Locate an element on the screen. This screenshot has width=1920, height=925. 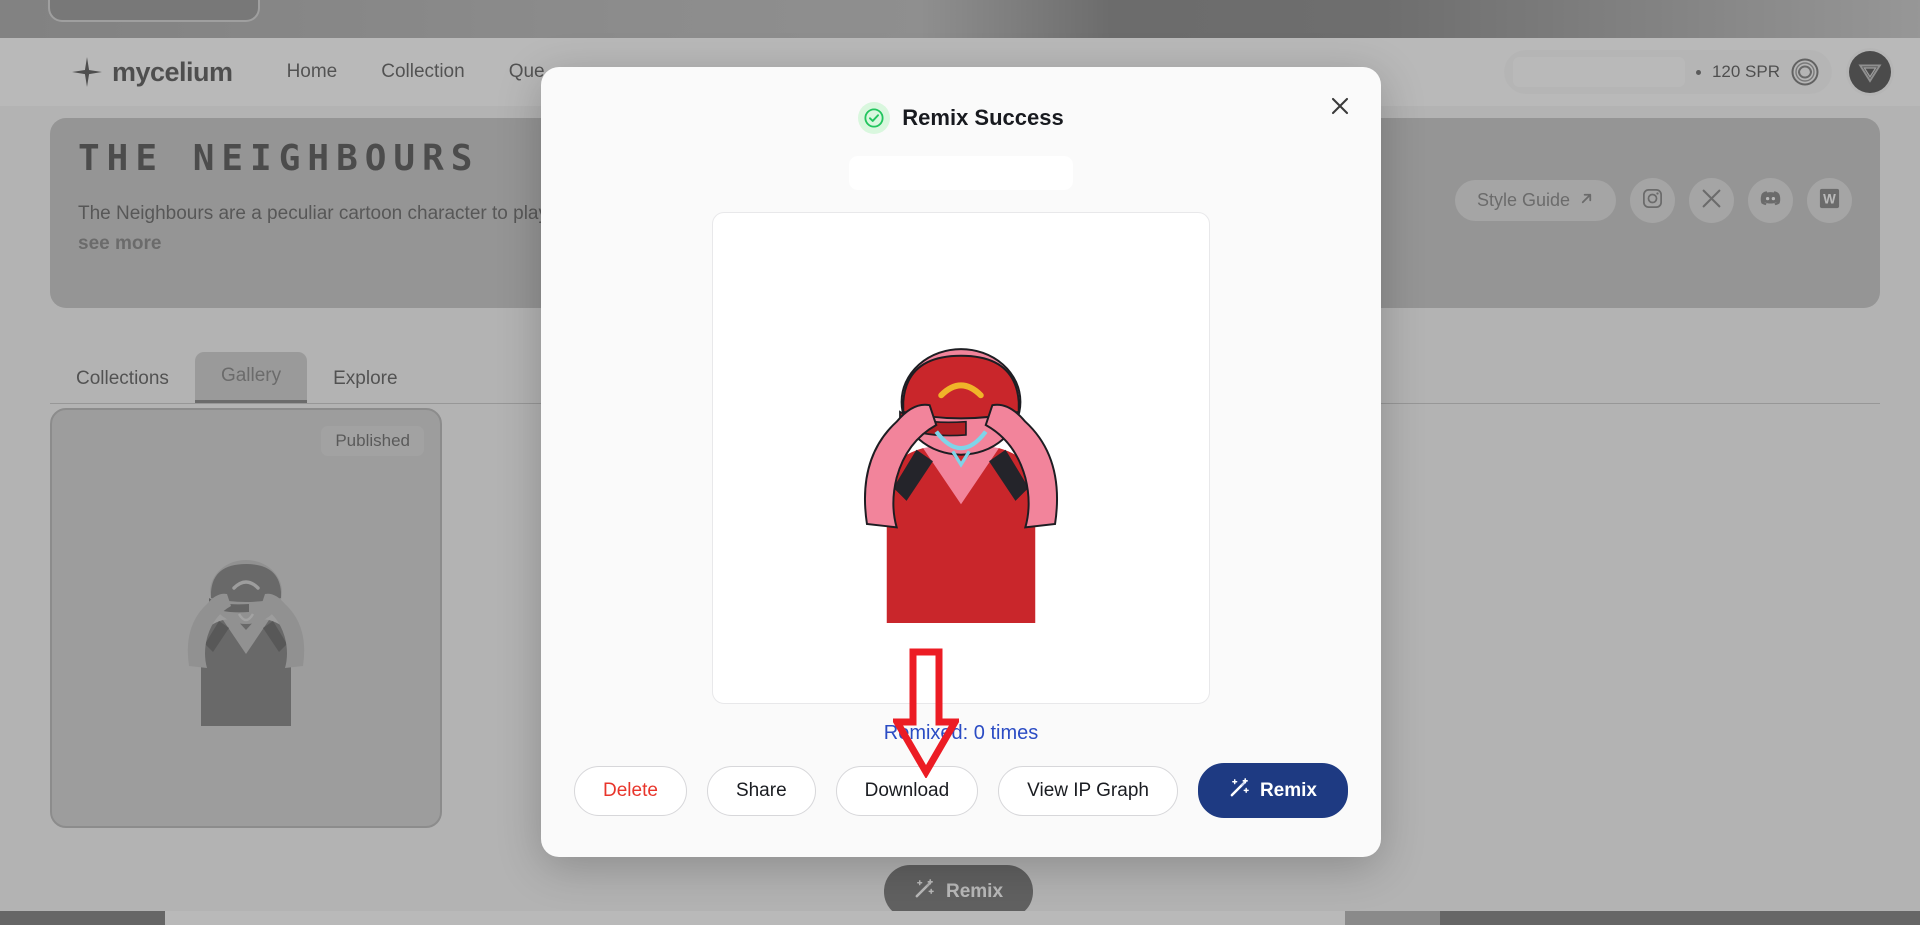
remix-button: Remix is located at coordinates (1272, 790).